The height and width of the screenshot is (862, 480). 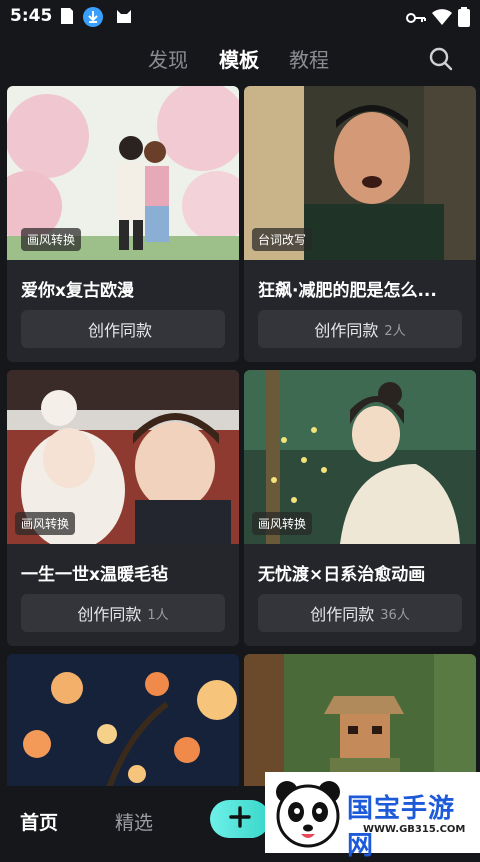 I want to click on create-same-button: 创作同款, so click(x=123, y=329).